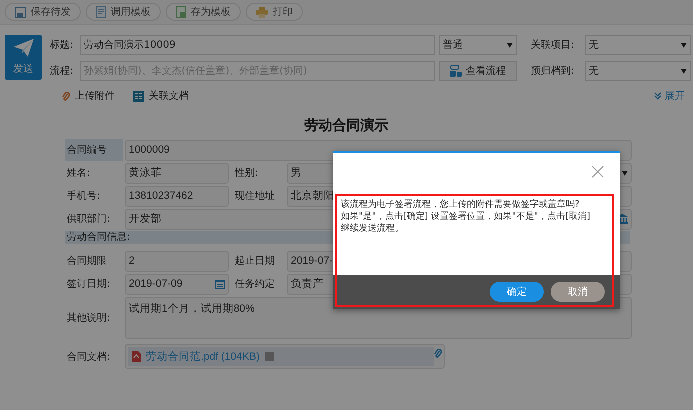  What do you see at coordinates (62, 71) in the screenshot?
I see `field-label: 流程:` at bounding box center [62, 71].